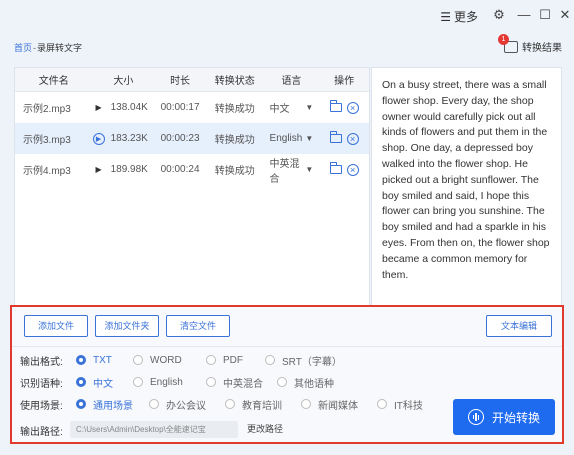 The width and height of the screenshot is (574, 455). What do you see at coordinates (291, 81) in the screenshot?
I see `header-language: 语言` at bounding box center [291, 81].